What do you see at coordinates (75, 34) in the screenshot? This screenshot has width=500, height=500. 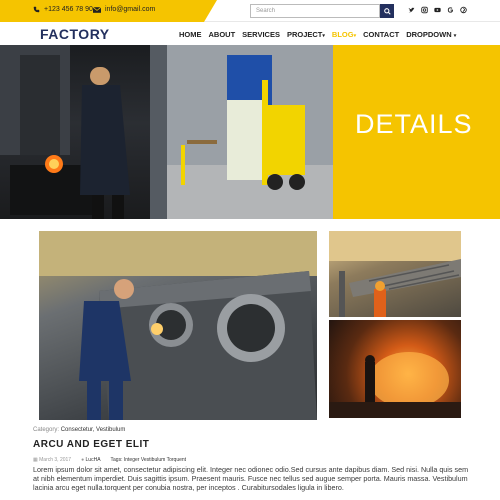 I see `site-logo: FACTORY` at bounding box center [75, 34].